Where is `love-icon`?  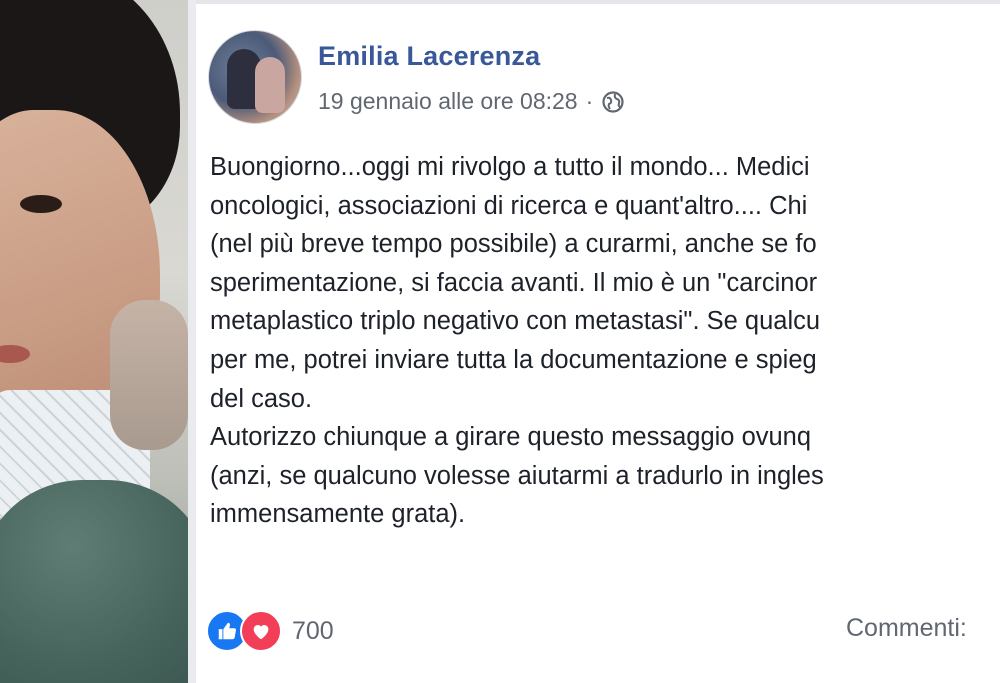
love-icon is located at coordinates (261, 631).